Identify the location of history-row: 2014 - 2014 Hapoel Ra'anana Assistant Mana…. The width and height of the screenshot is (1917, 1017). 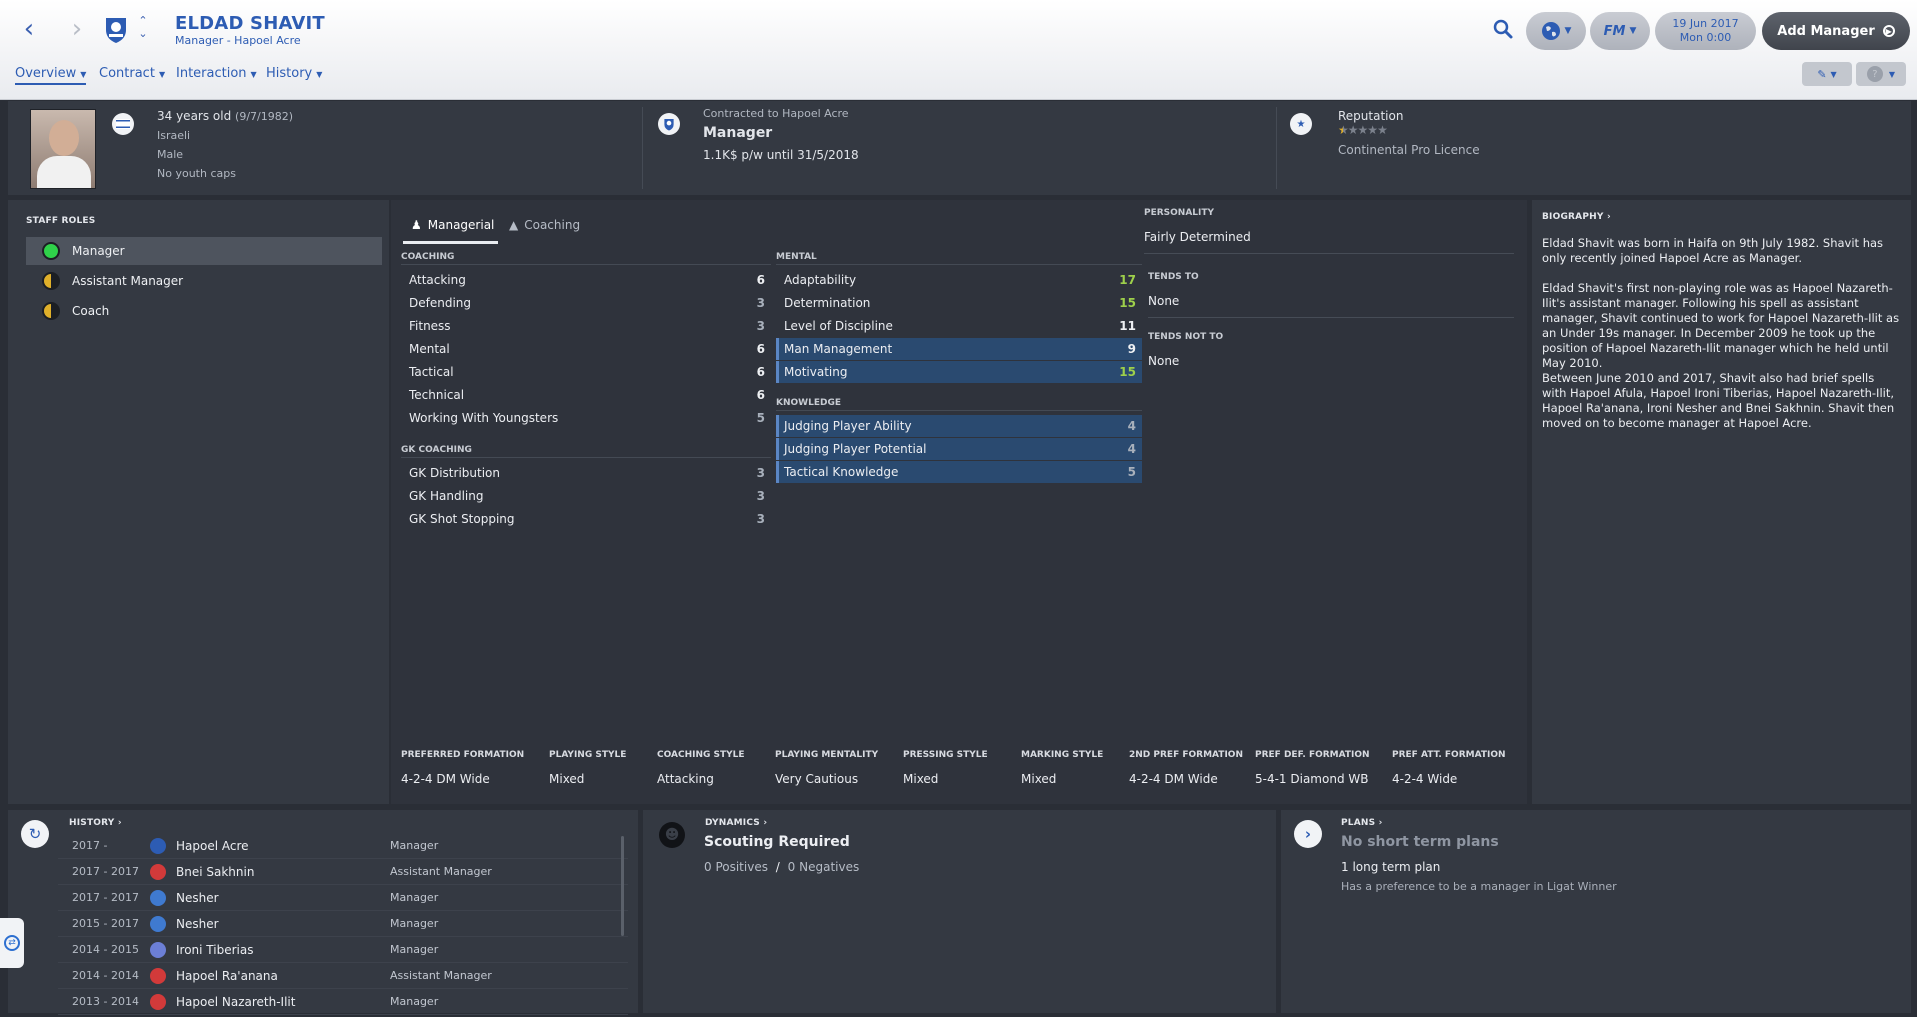
(343, 976).